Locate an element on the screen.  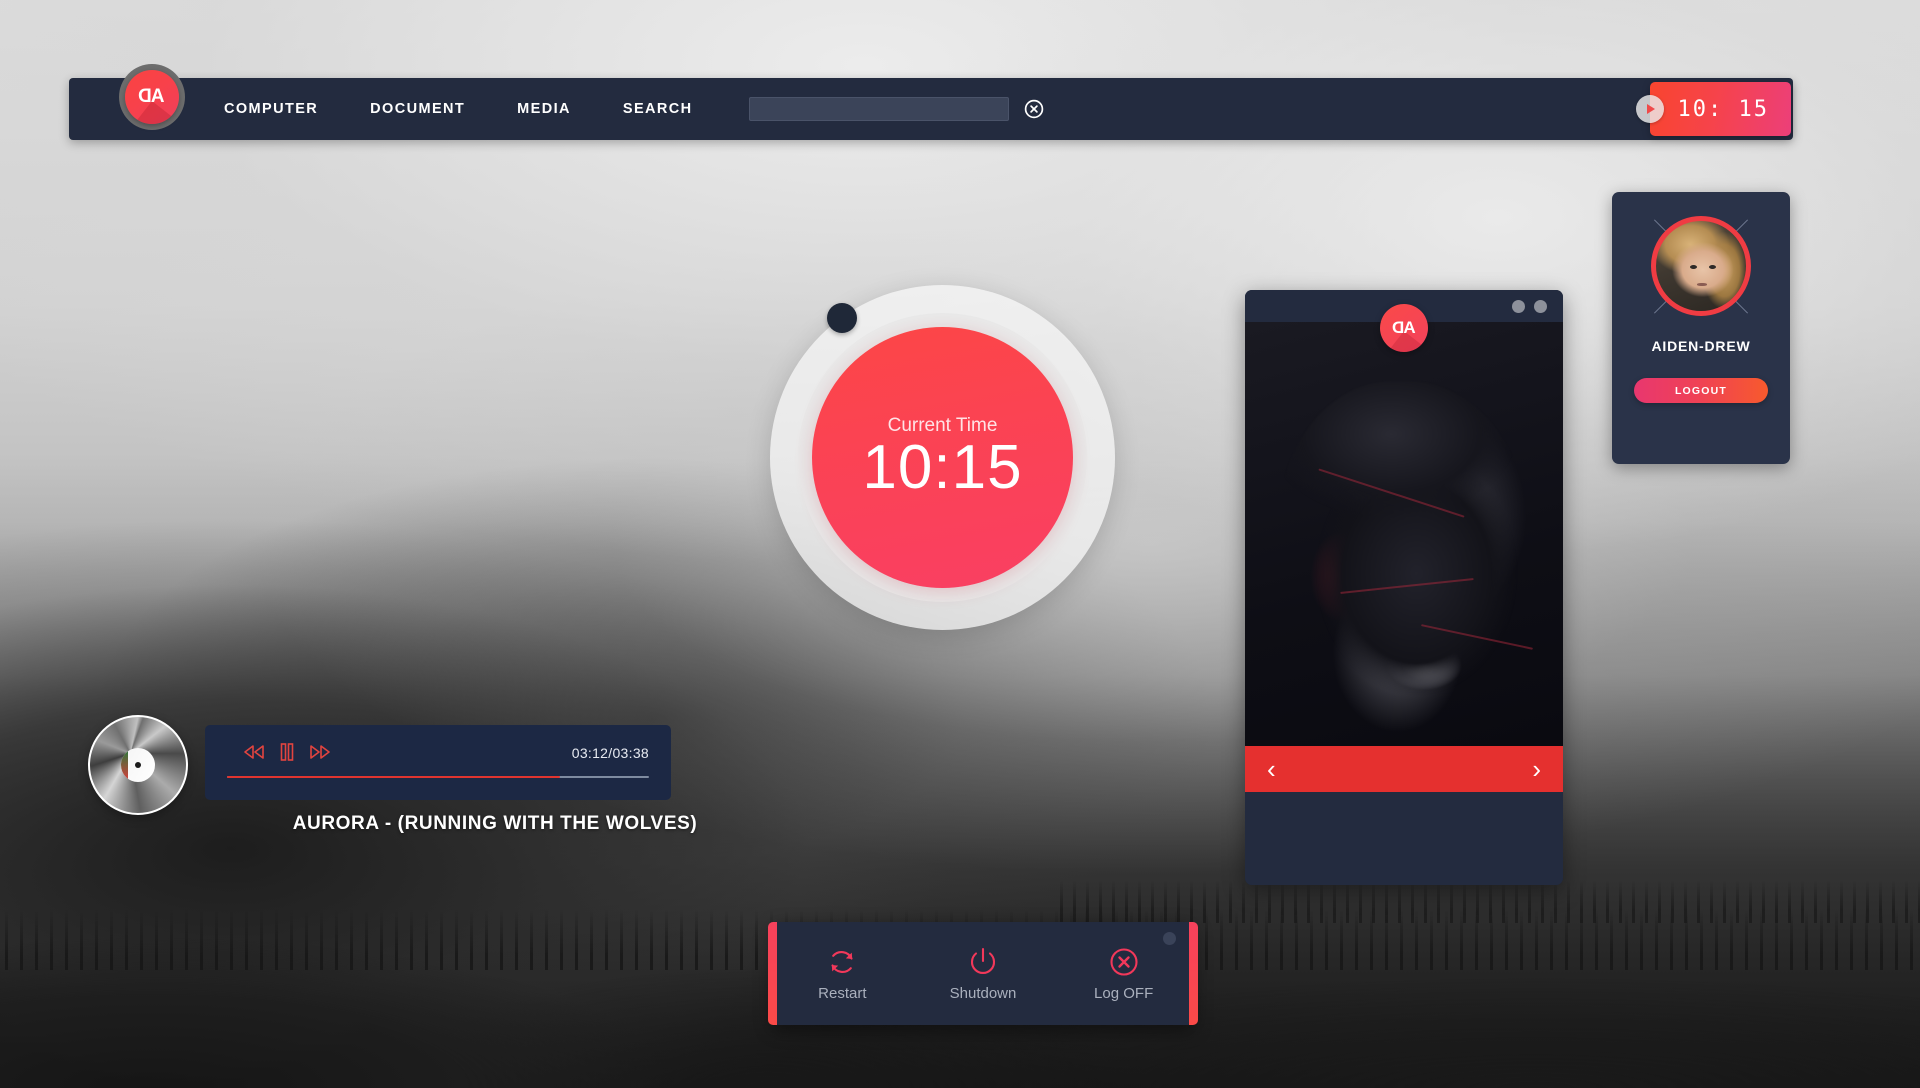
music-progress-fill is located at coordinates (394, 776).